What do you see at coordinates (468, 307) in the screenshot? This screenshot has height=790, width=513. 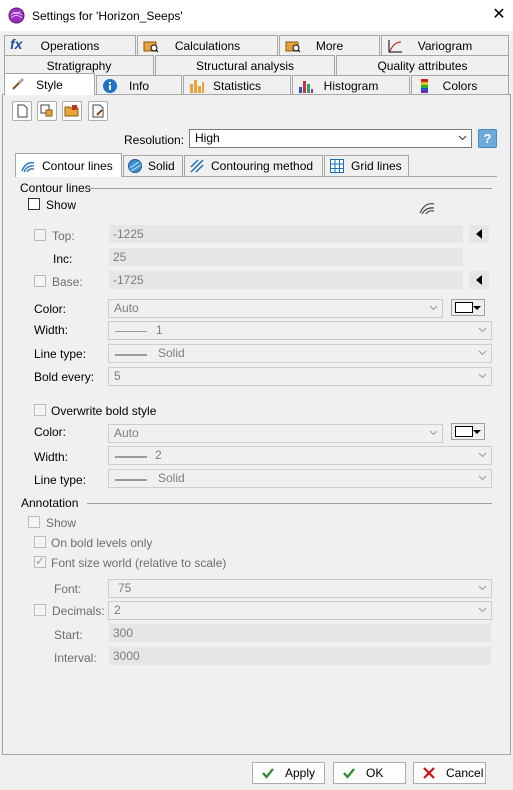 I see `color-swatch-button` at bounding box center [468, 307].